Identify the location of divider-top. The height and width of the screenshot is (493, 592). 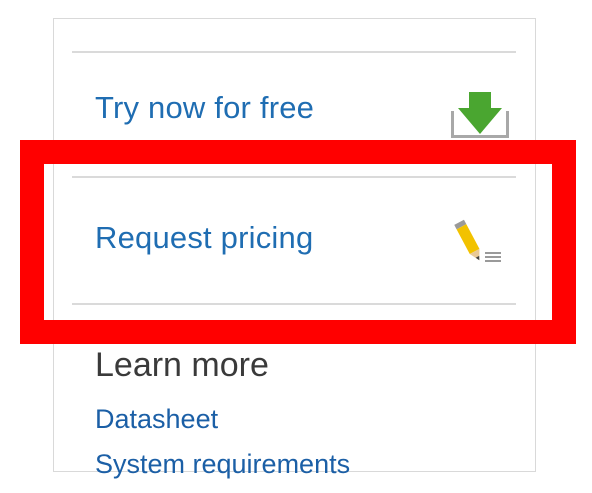
(294, 52).